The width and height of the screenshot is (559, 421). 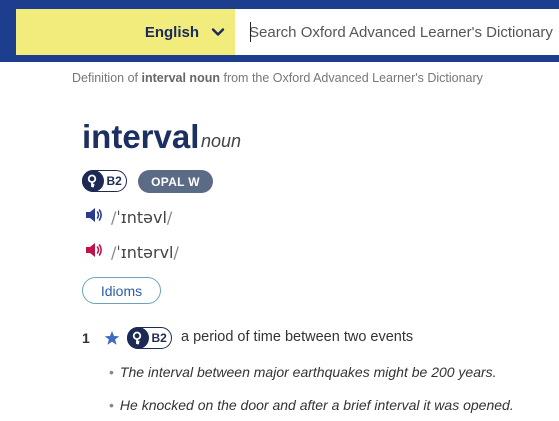 What do you see at coordinates (397, 32) in the screenshot?
I see `search-input` at bounding box center [397, 32].